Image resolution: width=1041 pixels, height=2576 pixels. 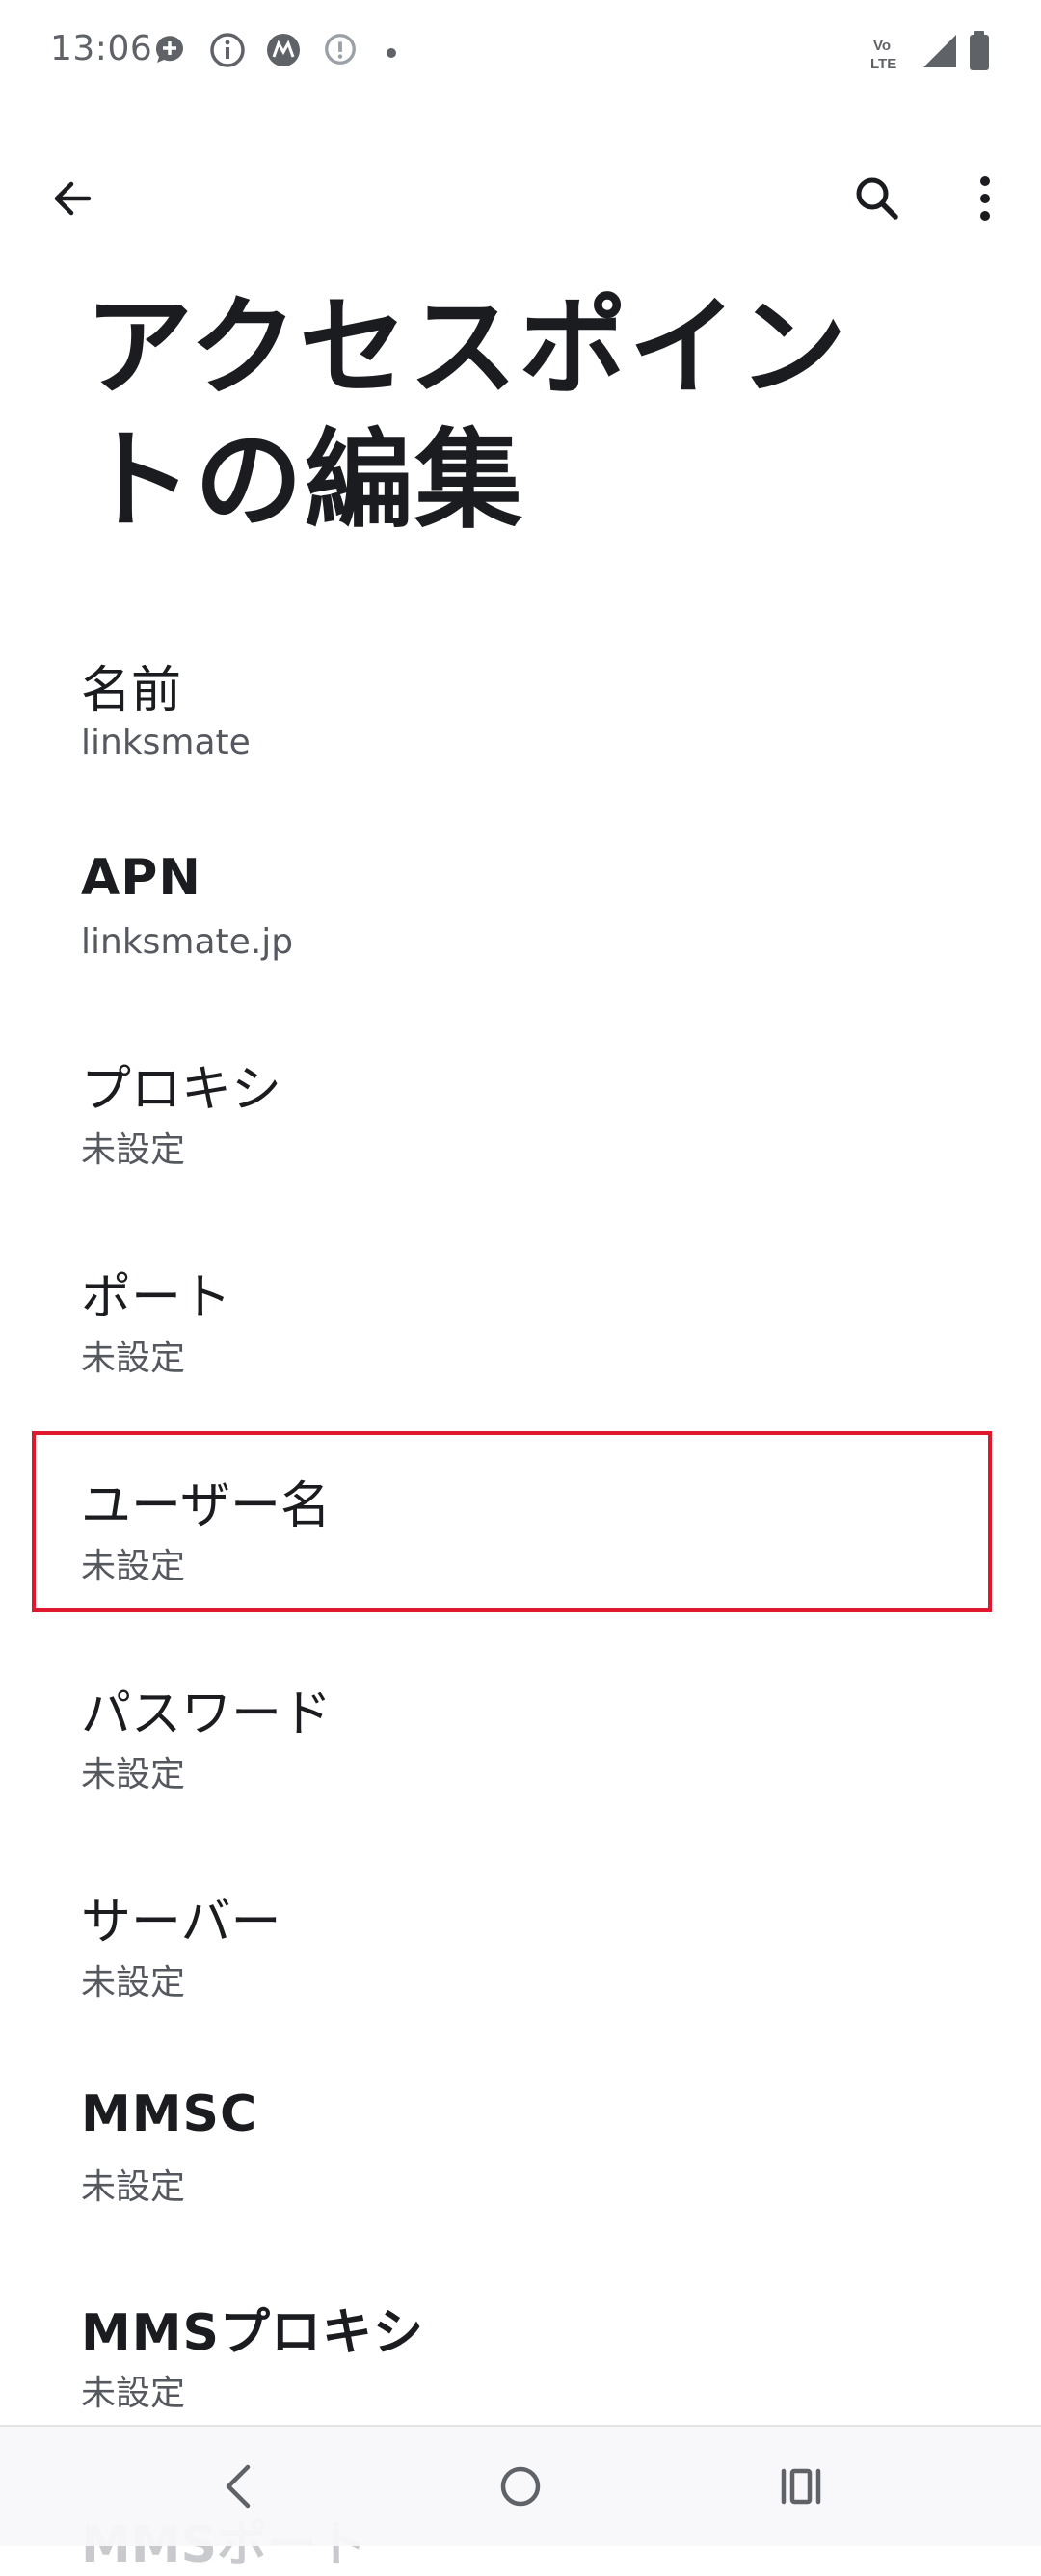 I want to click on search-button, so click(x=877, y=199).